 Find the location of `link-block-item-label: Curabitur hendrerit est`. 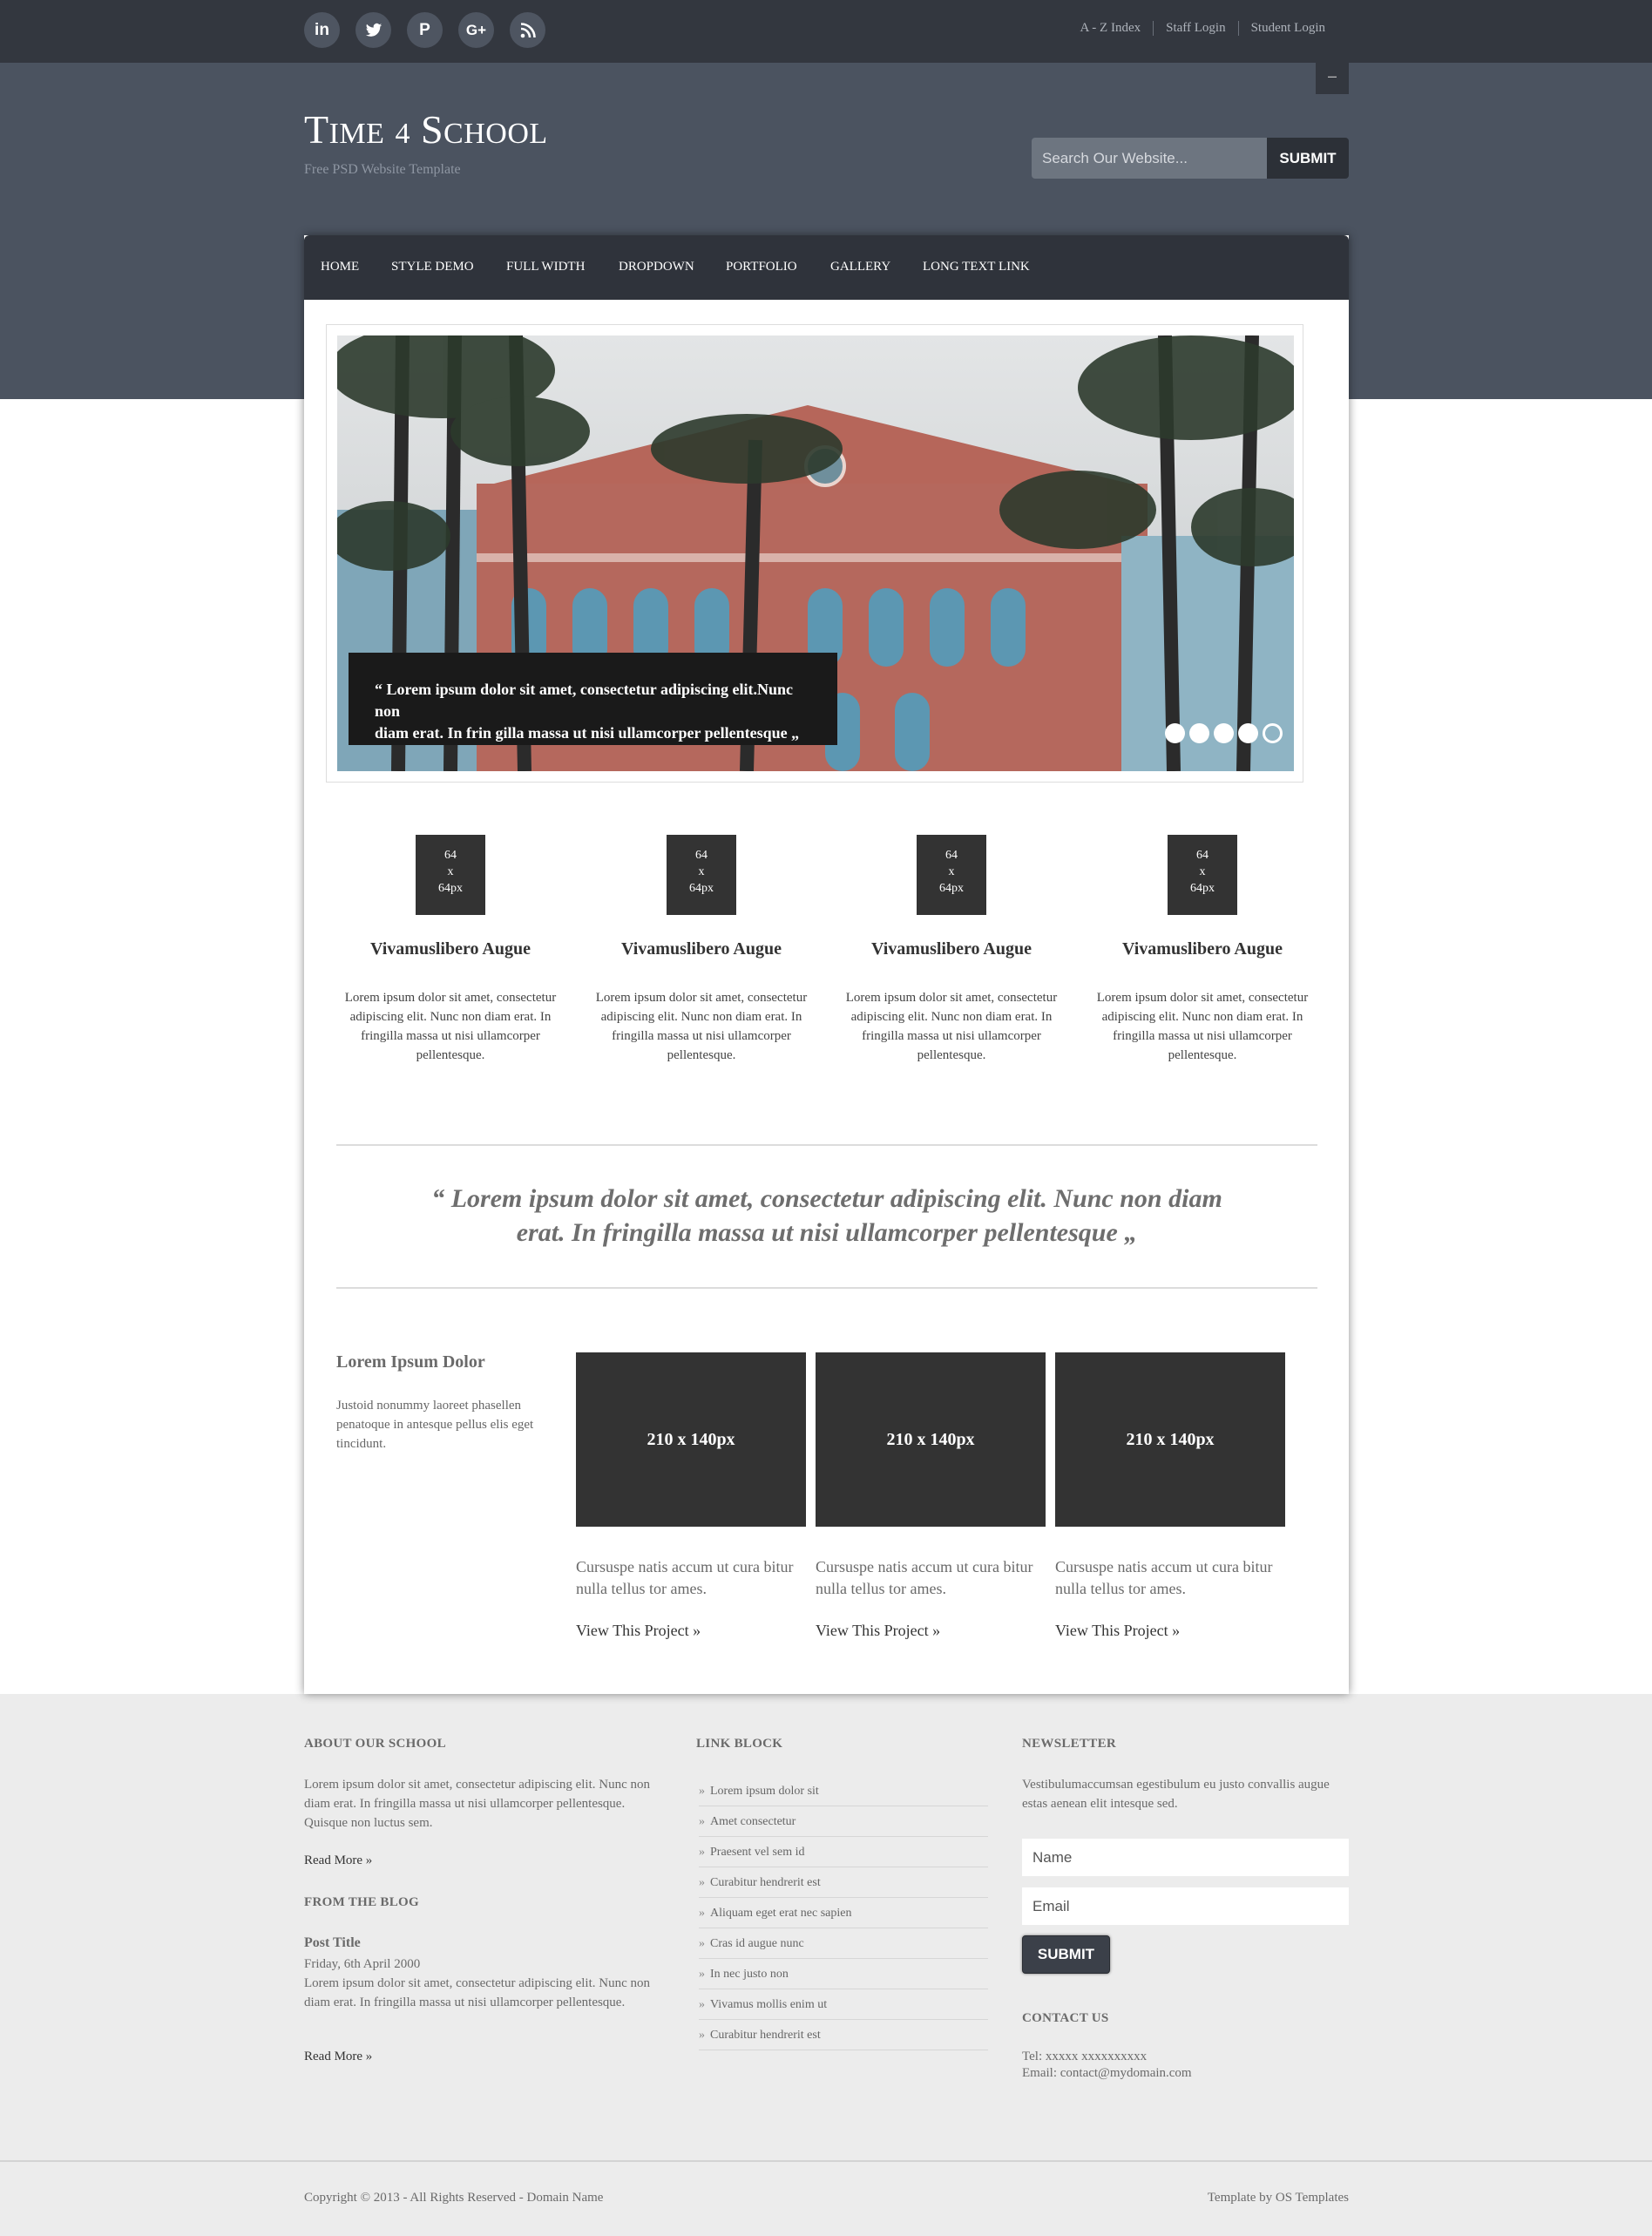

link-block-item-label: Curabitur hendrerit est is located at coordinates (765, 1882).